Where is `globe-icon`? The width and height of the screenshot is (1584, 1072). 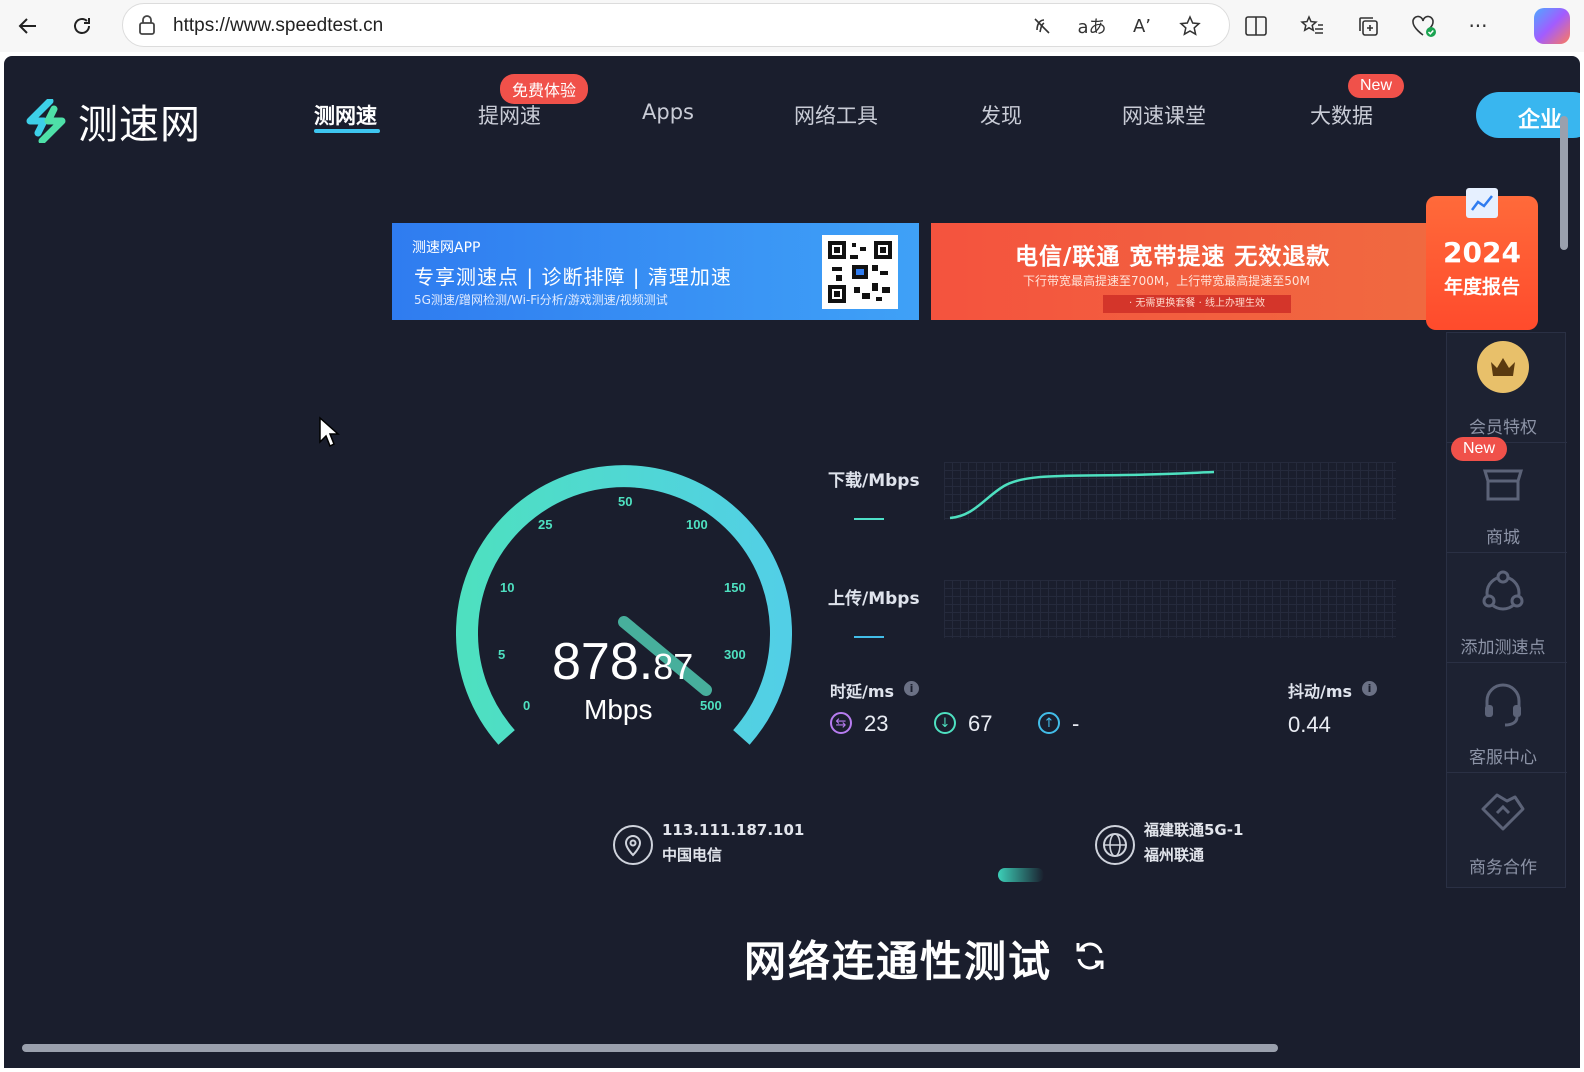 globe-icon is located at coordinates (1115, 845).